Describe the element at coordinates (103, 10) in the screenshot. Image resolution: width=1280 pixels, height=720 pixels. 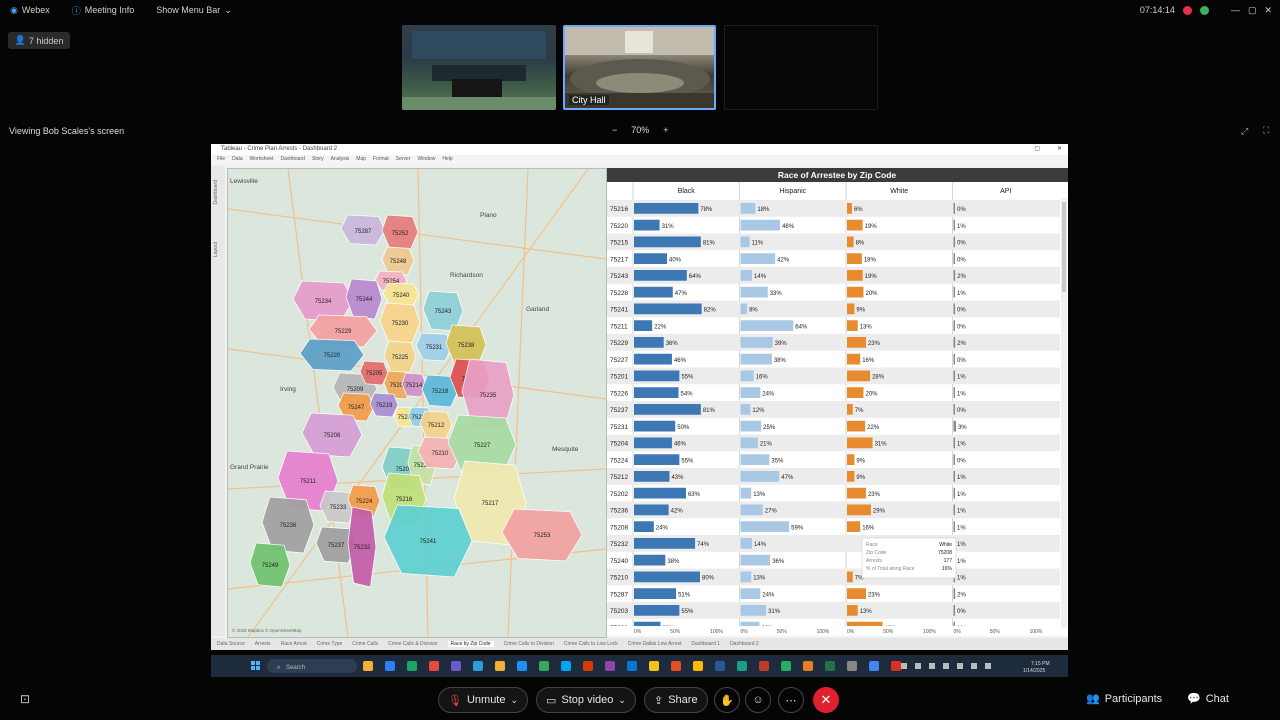
I see `meeting-info-button: ⓘ Meeting Info` at that location.